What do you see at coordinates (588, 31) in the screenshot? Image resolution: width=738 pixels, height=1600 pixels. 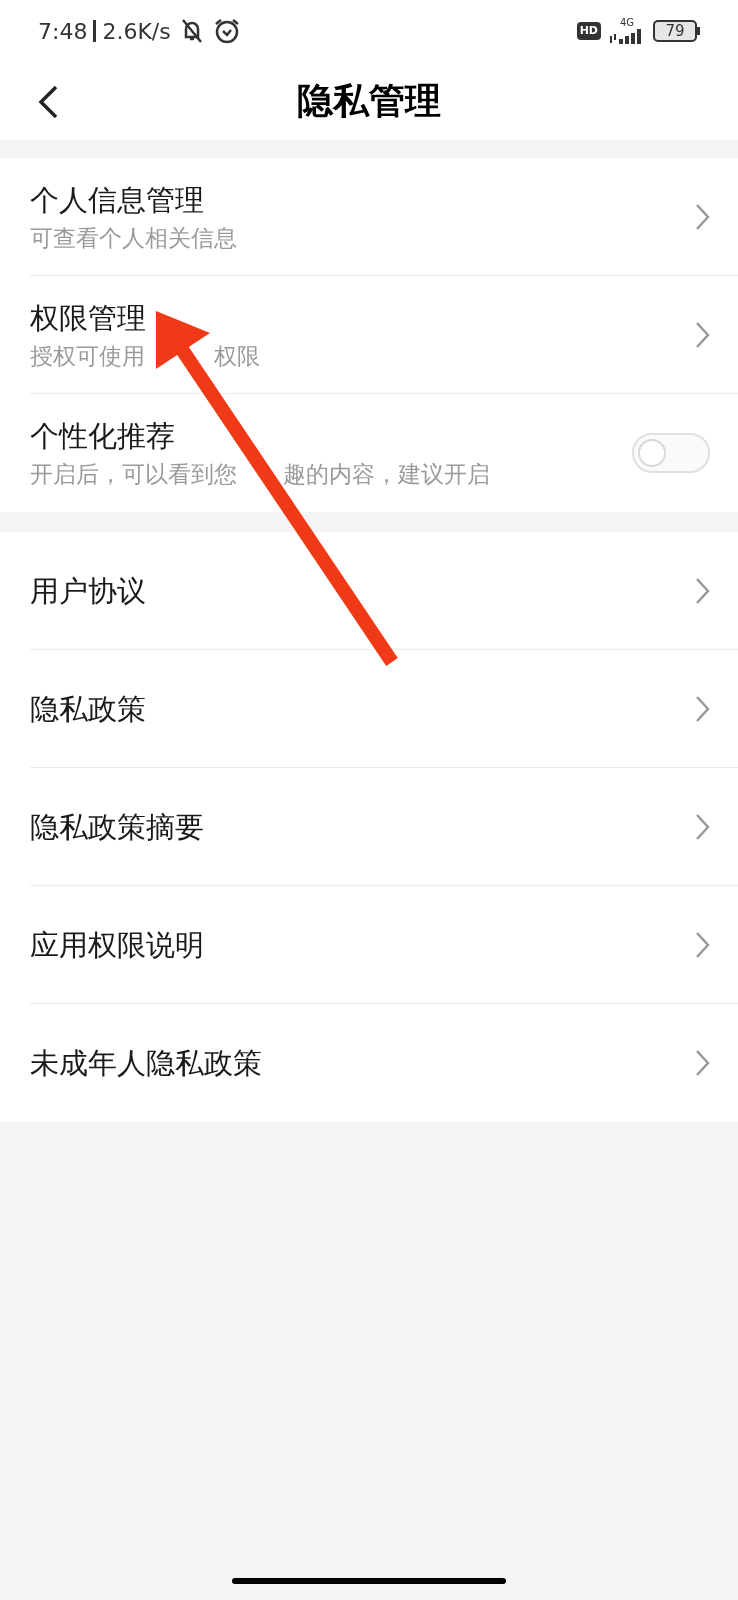 I see `hd-badge: HD` at bounding box center [588, 31].